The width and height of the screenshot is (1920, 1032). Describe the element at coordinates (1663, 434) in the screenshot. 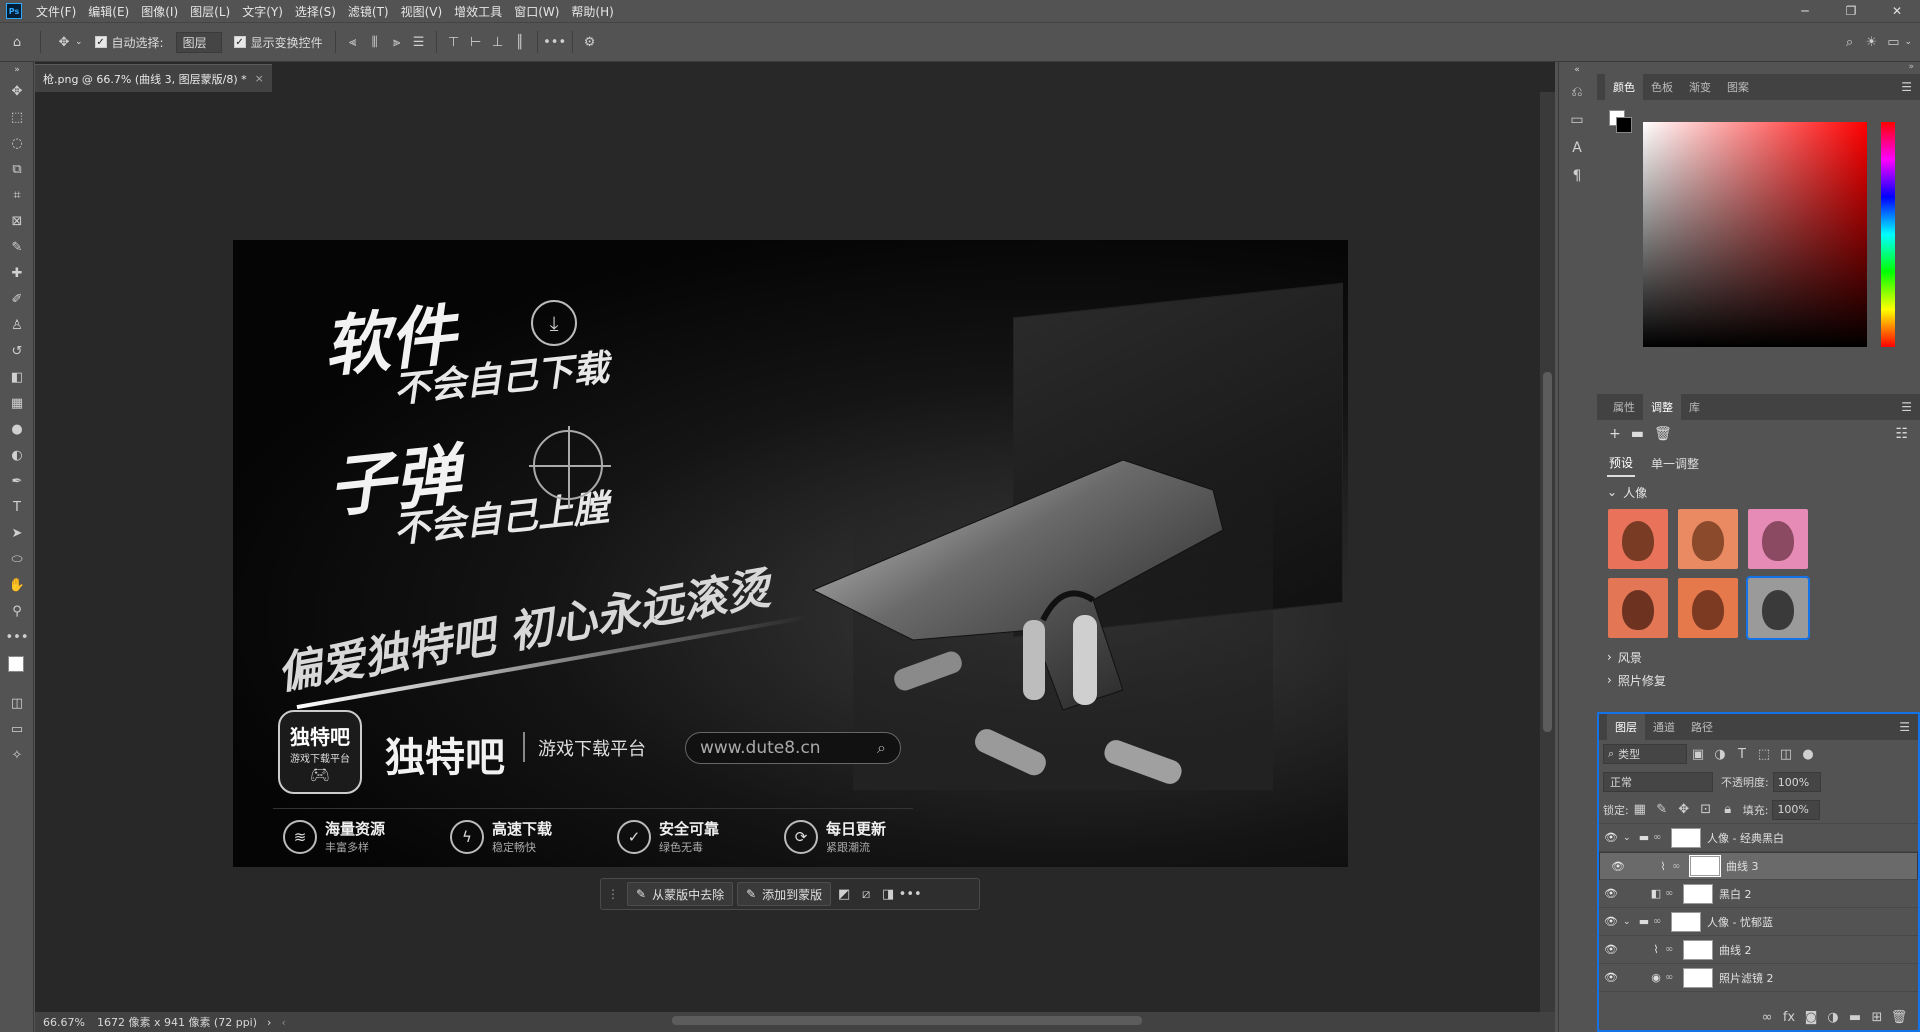

I see `trash-icon: 🗑︎` at that location.